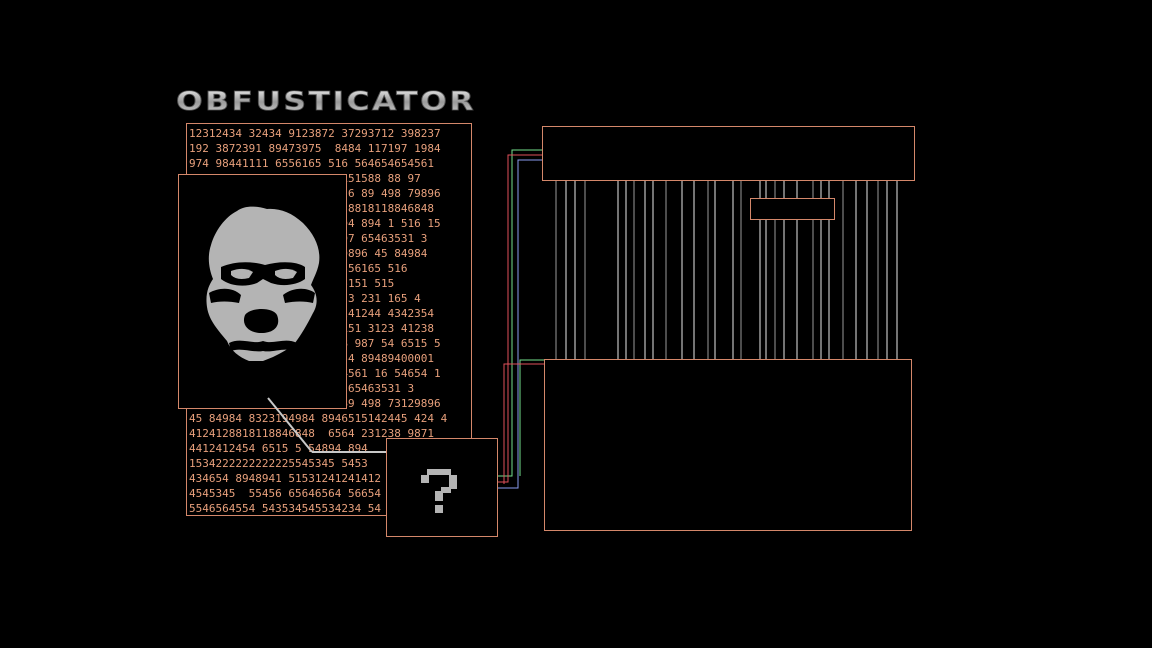  I want to click on portrait-connector-line, so click(290, 425).